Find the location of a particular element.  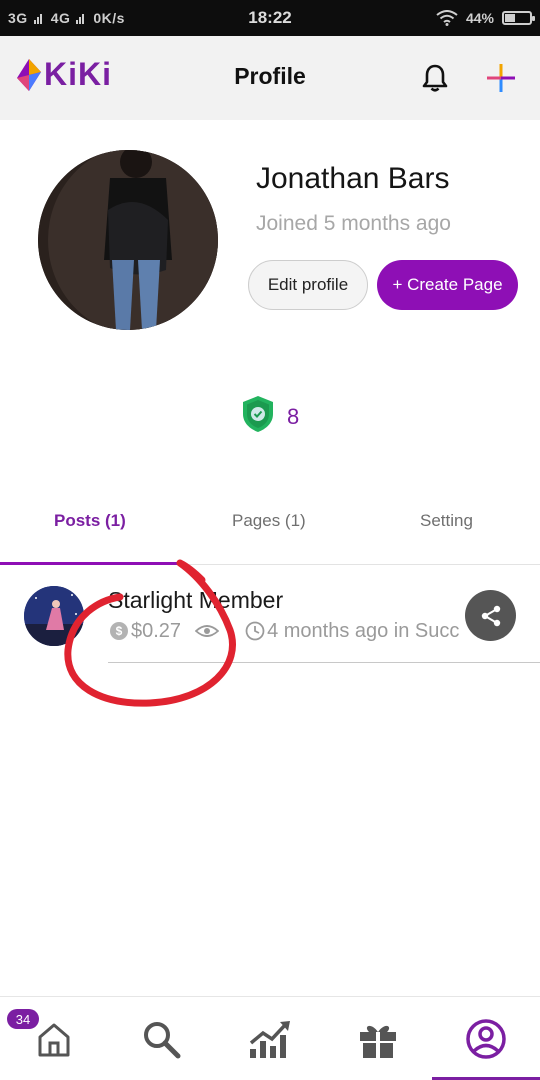

trending-icon is located at coordinates (269, 1039).